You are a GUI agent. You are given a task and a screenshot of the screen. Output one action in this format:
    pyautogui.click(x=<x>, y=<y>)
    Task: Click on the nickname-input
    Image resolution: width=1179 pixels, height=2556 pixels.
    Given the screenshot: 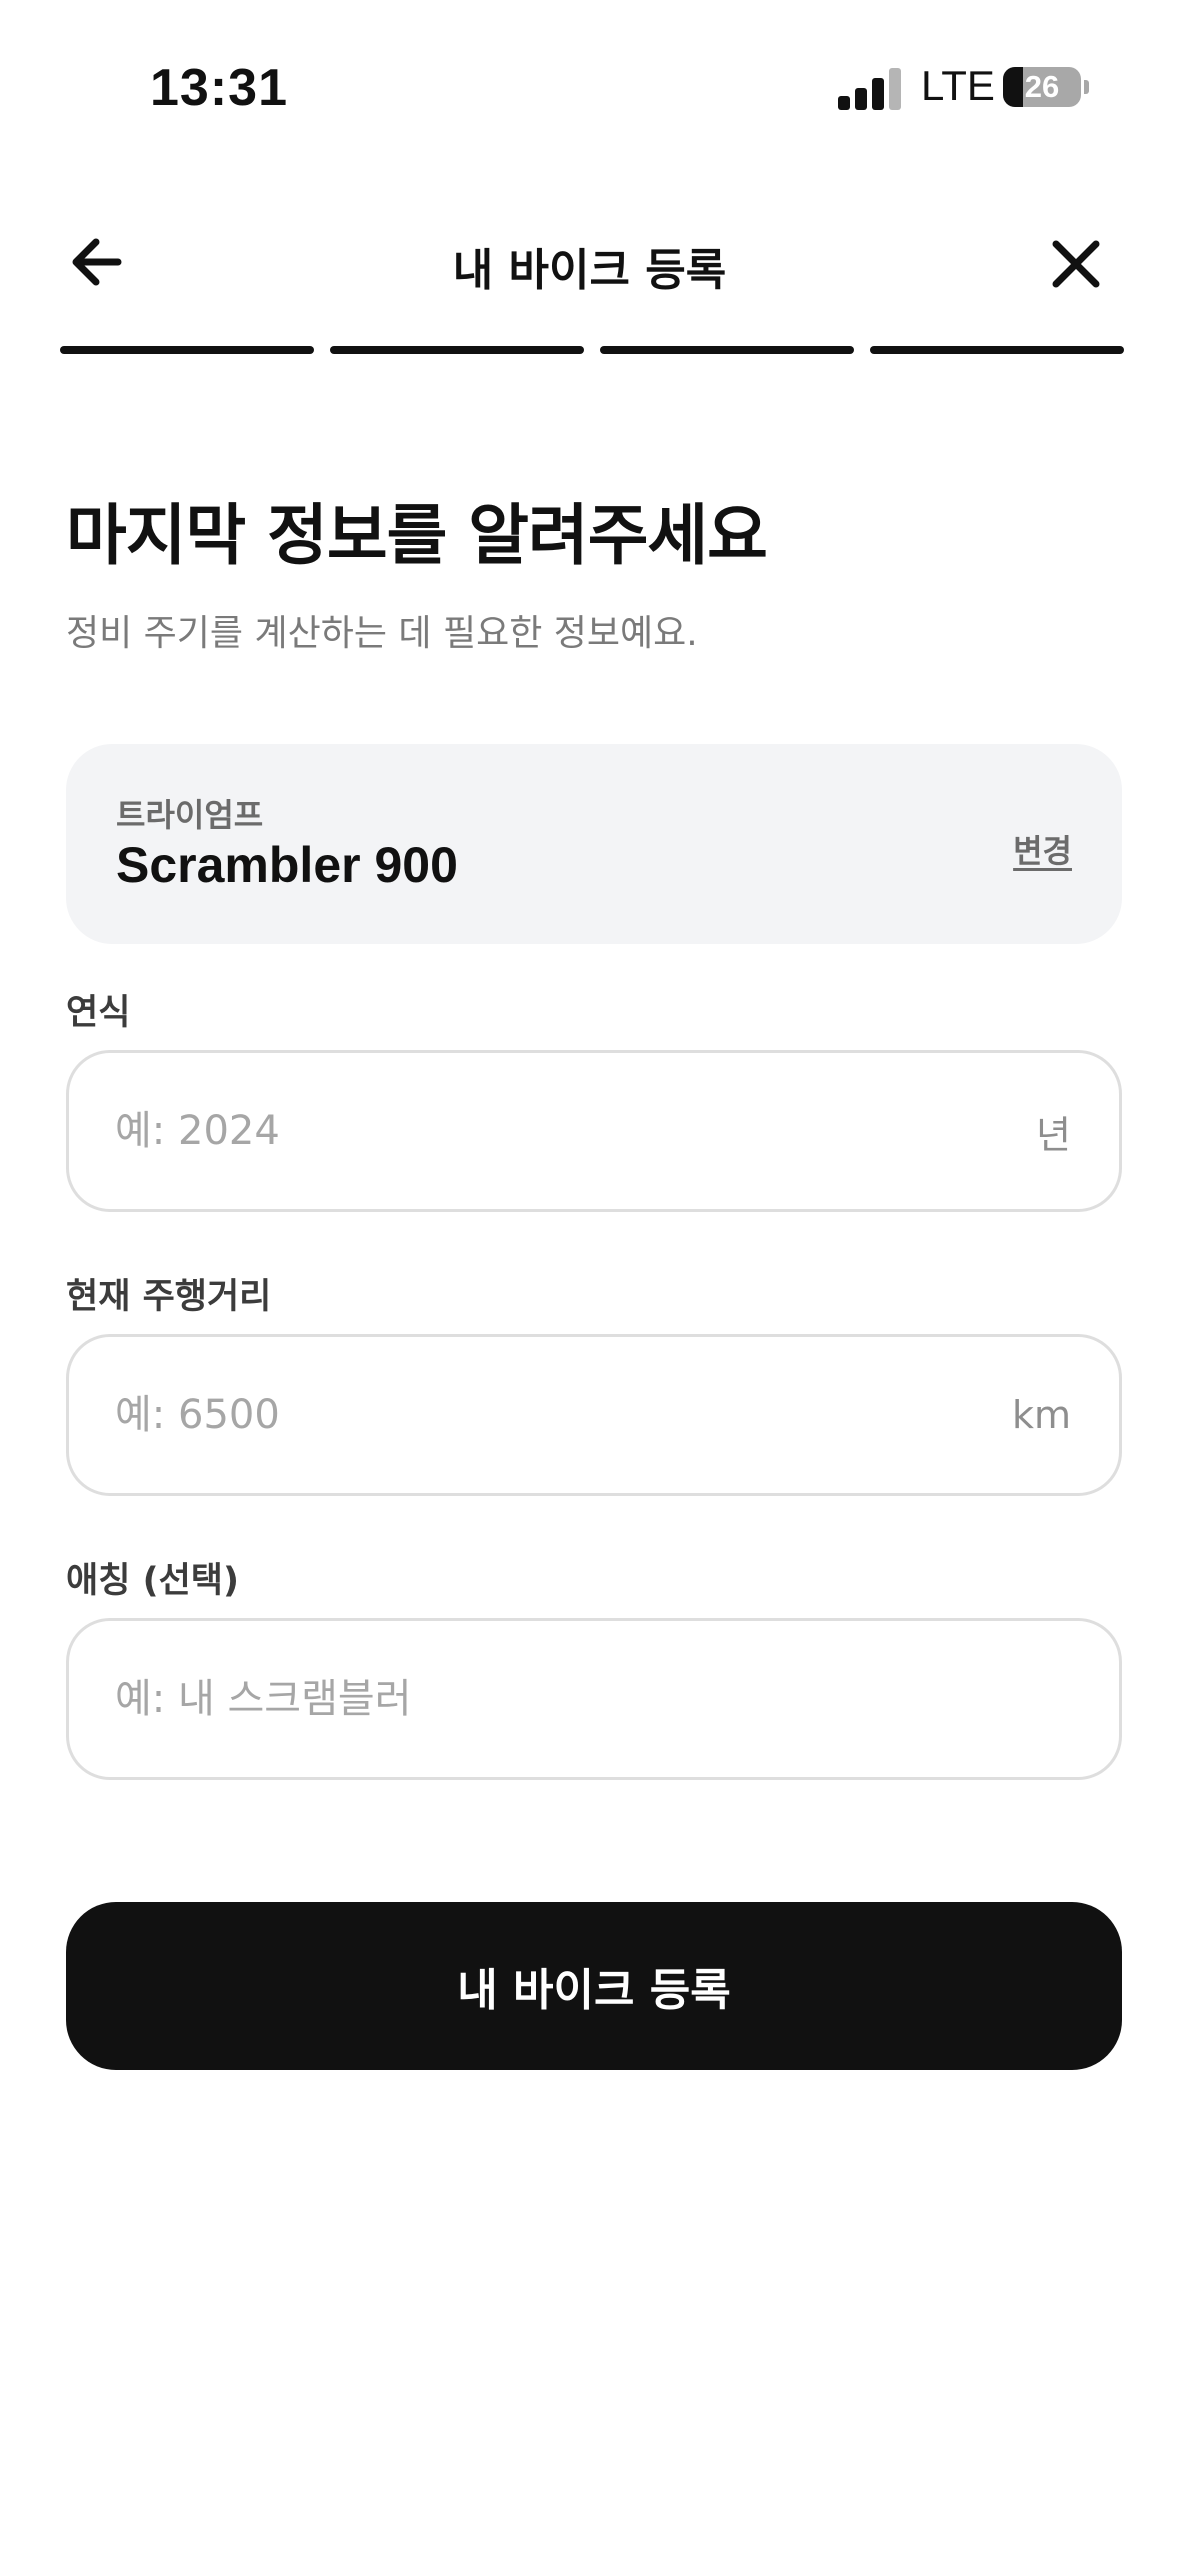 What is the action you would take?
    pyautogui.click(x=525, y=1699)
    